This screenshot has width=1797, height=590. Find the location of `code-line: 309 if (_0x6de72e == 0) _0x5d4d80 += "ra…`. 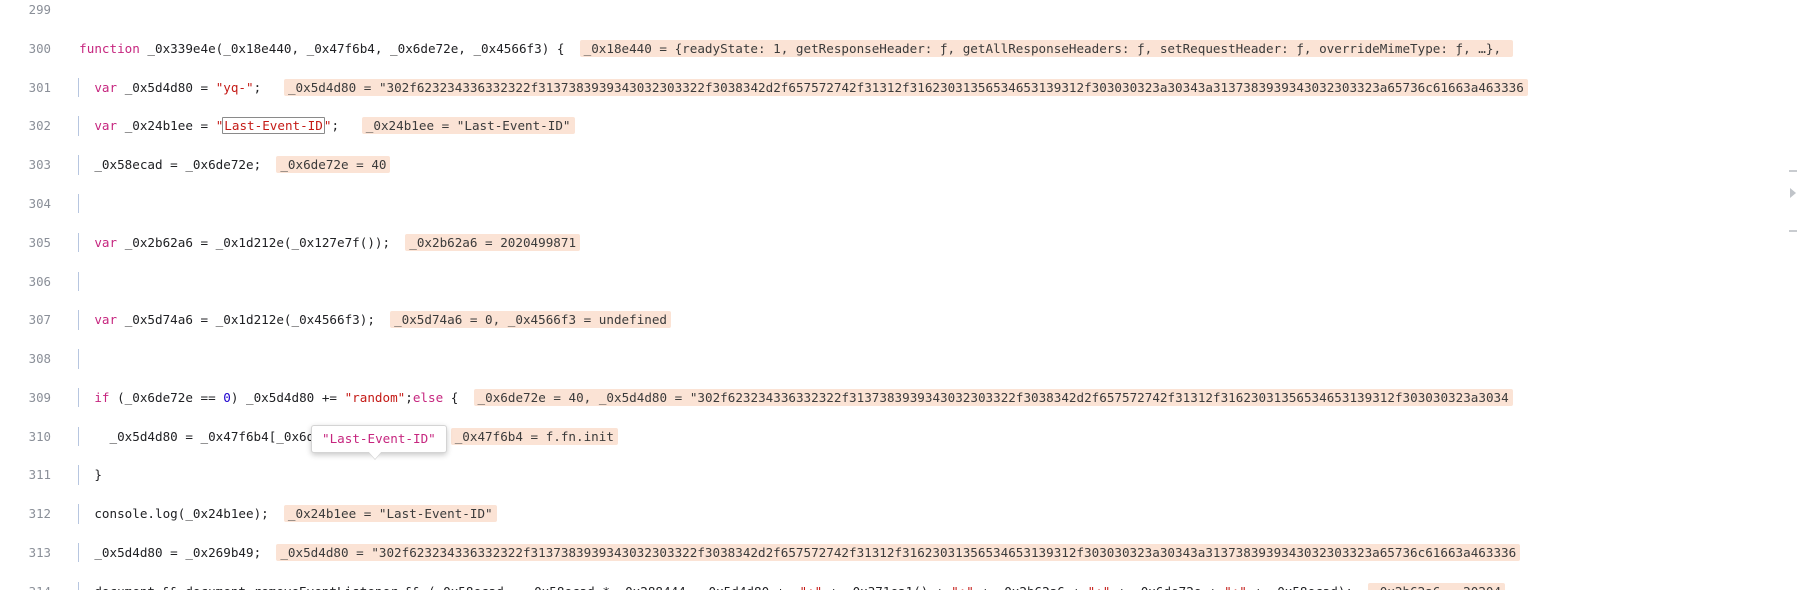

code-line: 309 if (_0x6de72e == 0) _0x5d4d80 += "ra… is located at coordinates (898, 397).